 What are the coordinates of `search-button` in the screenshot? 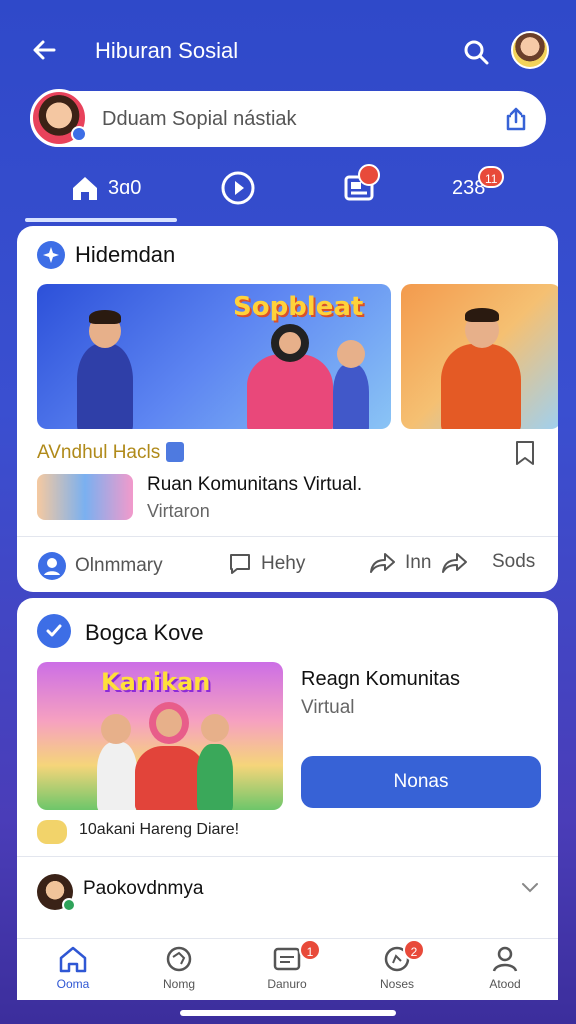 It's located at (476, 52).